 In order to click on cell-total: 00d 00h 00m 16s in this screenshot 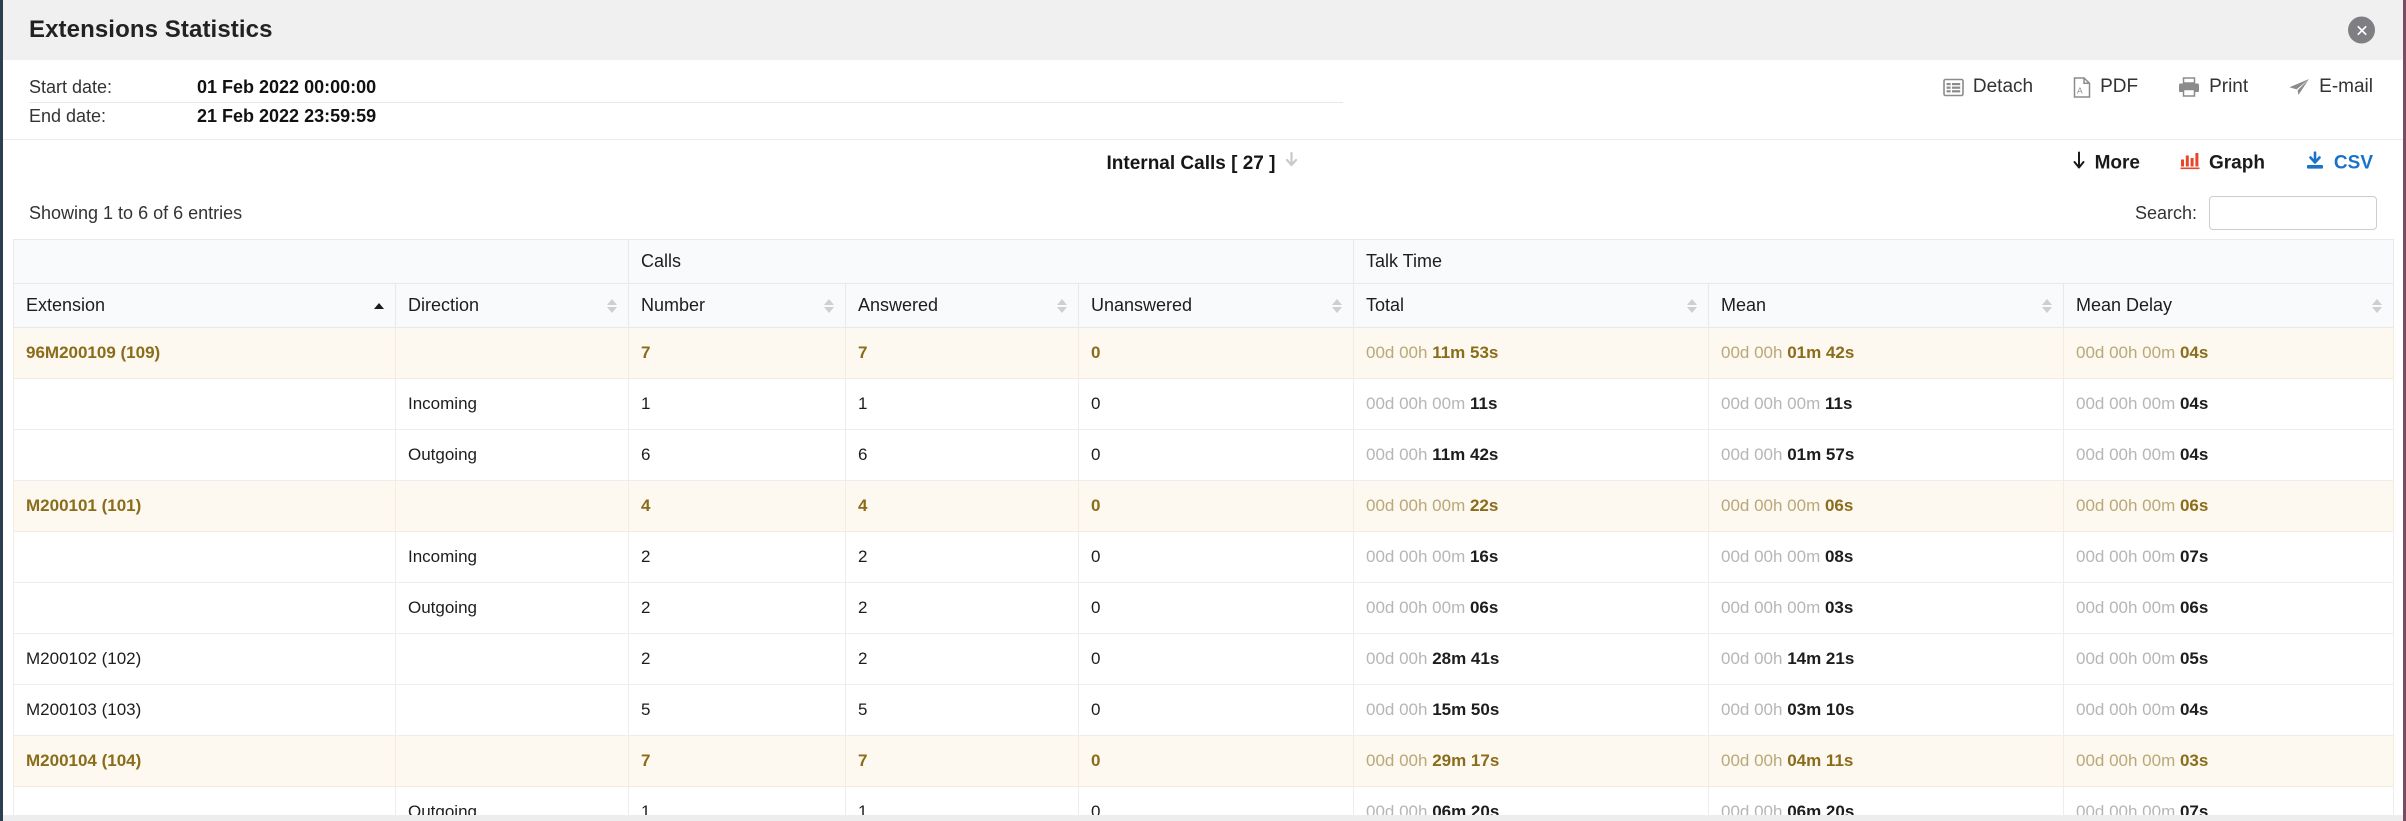, I will do `click(1531, 557)`.